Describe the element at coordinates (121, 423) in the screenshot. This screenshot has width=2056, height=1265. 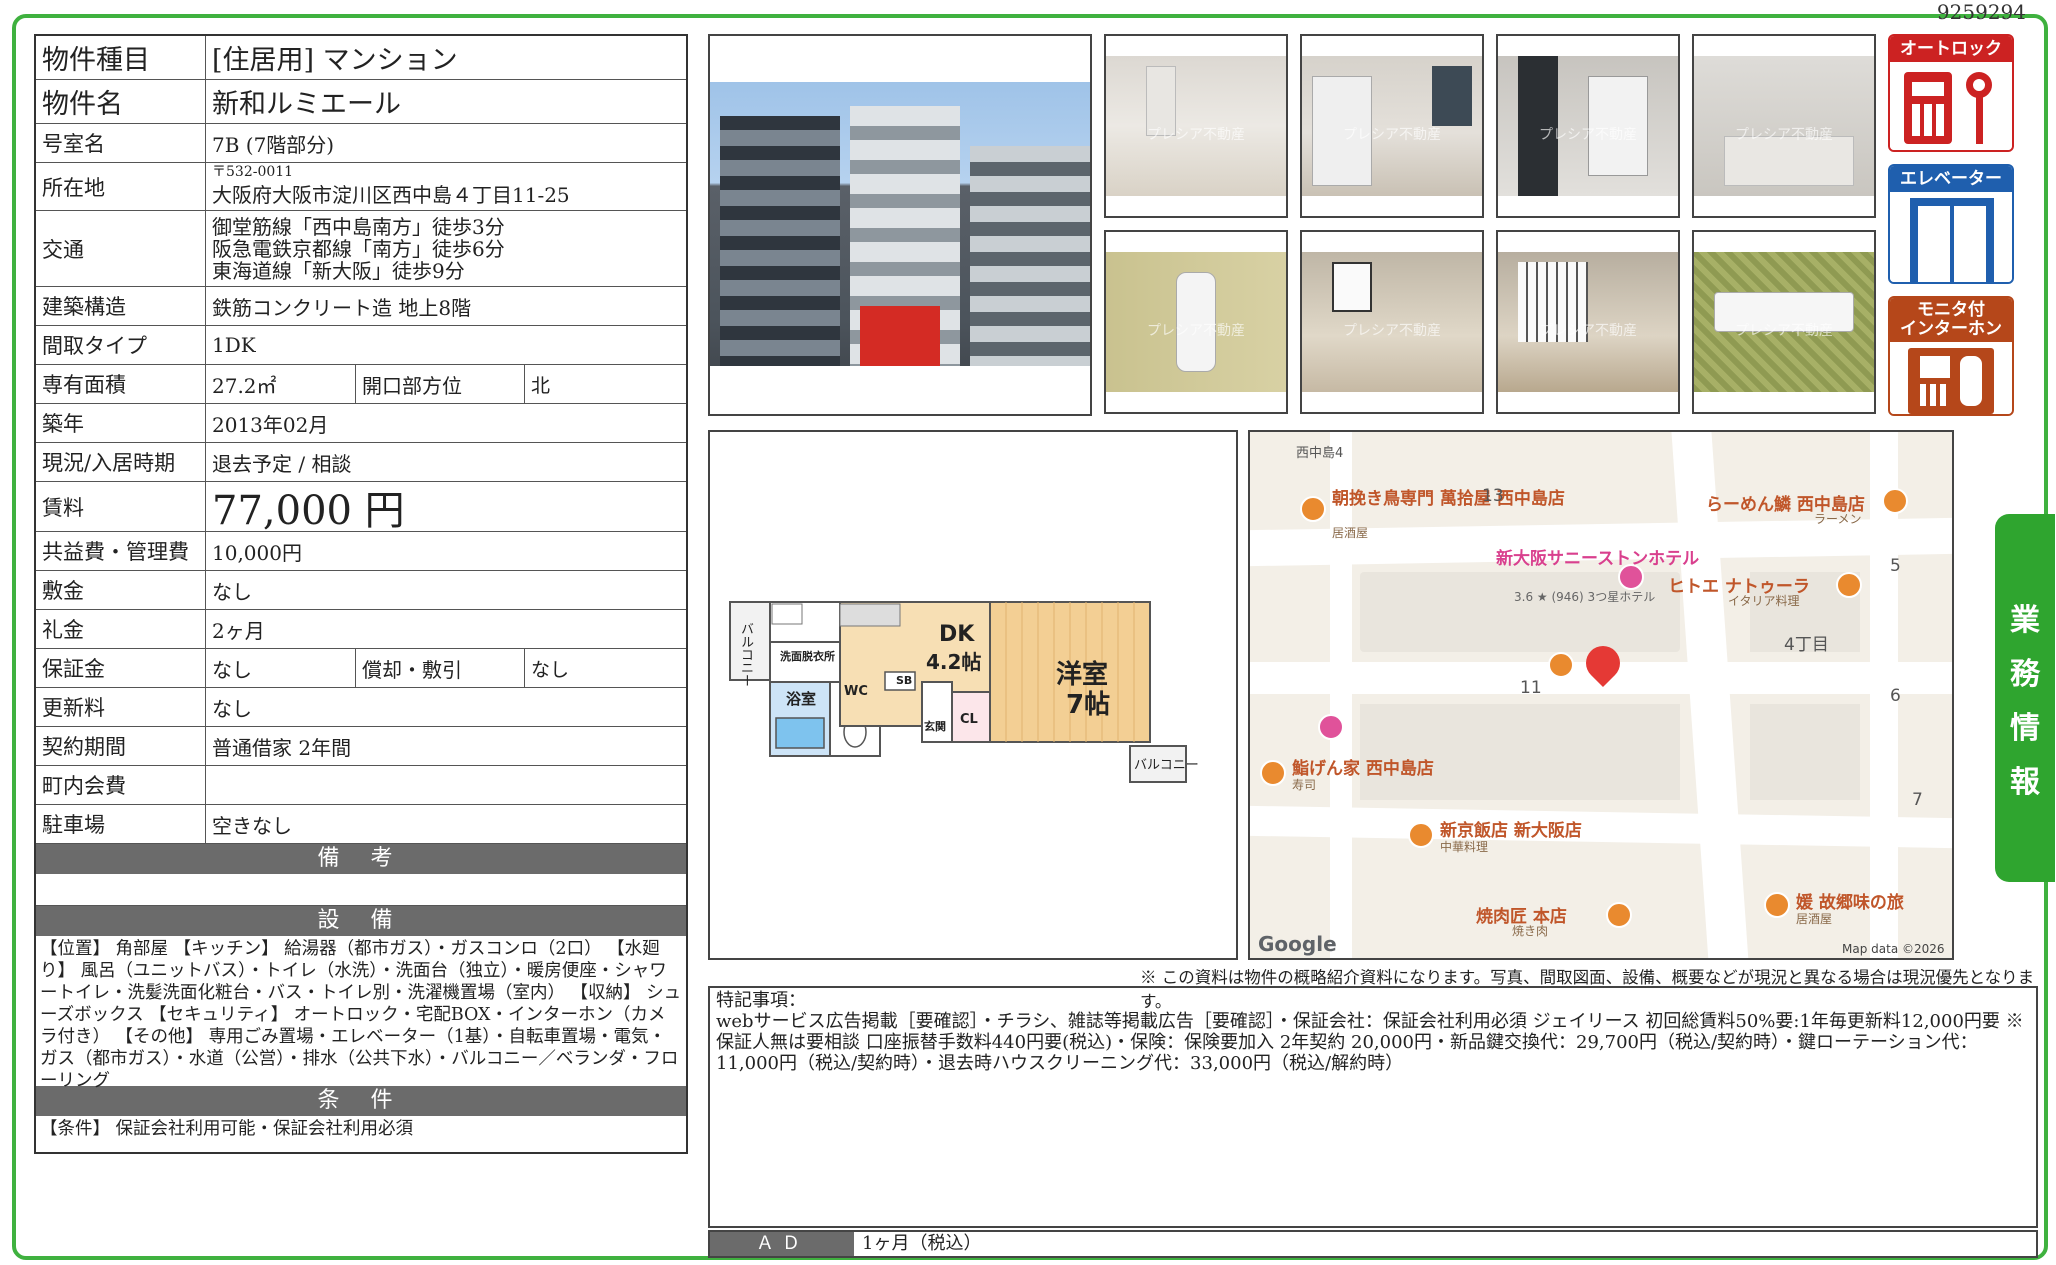
I see `label: 築年` at that location.